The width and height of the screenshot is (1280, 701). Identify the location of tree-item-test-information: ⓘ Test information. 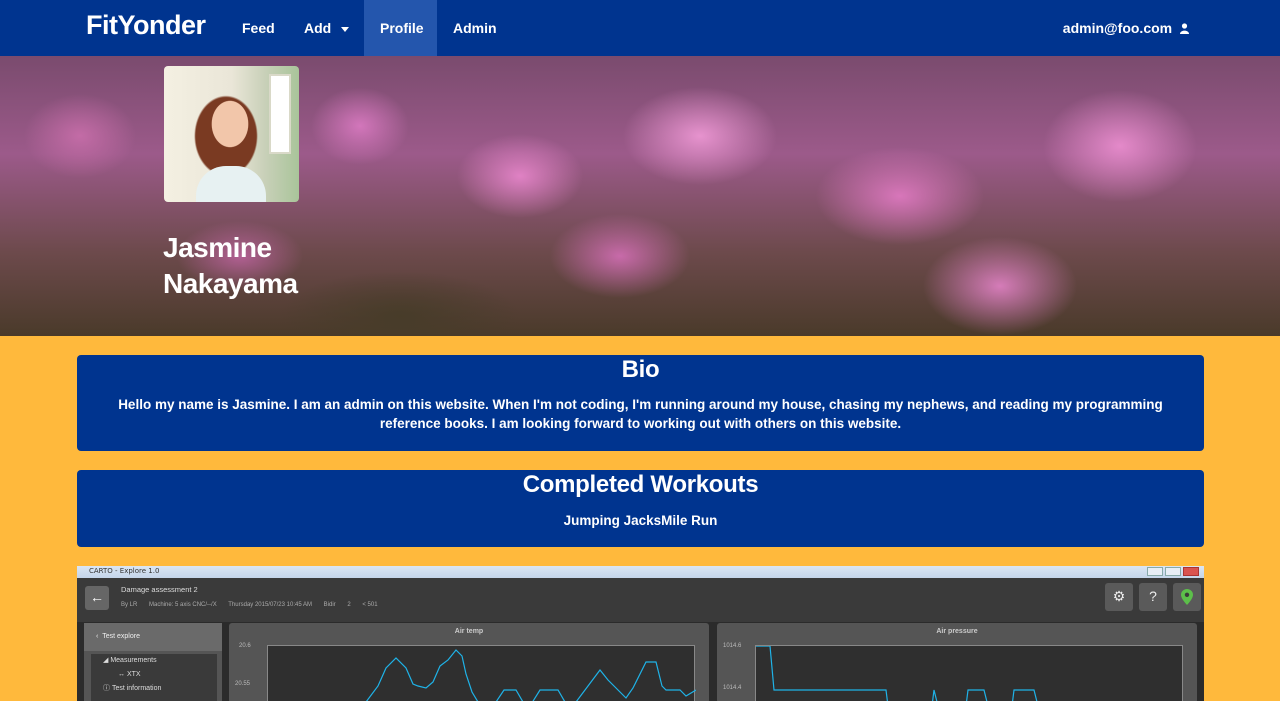
(132, 688).